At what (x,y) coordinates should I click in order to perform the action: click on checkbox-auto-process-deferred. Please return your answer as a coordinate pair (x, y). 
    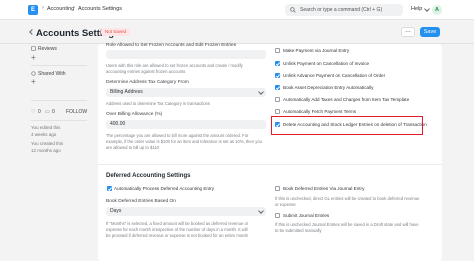
    Looking at the image, I should click on (109, 188).